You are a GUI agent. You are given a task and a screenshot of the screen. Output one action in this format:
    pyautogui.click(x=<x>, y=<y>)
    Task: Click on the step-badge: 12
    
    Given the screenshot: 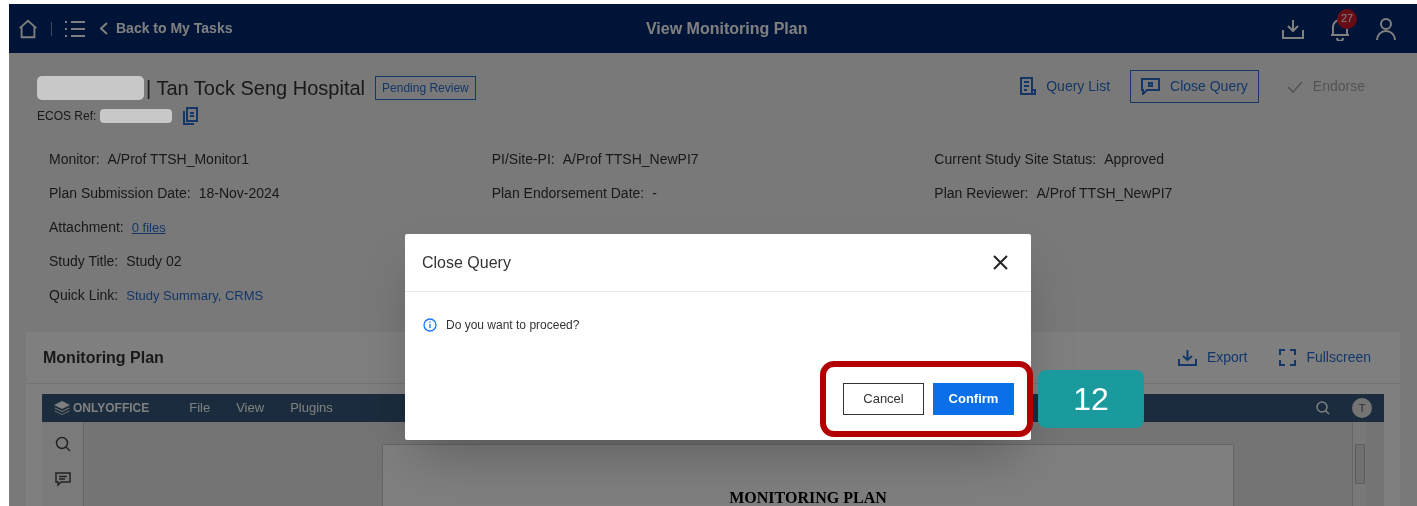 What is the action you would take?
    pyautogui.click(x=1091, y=399)
    